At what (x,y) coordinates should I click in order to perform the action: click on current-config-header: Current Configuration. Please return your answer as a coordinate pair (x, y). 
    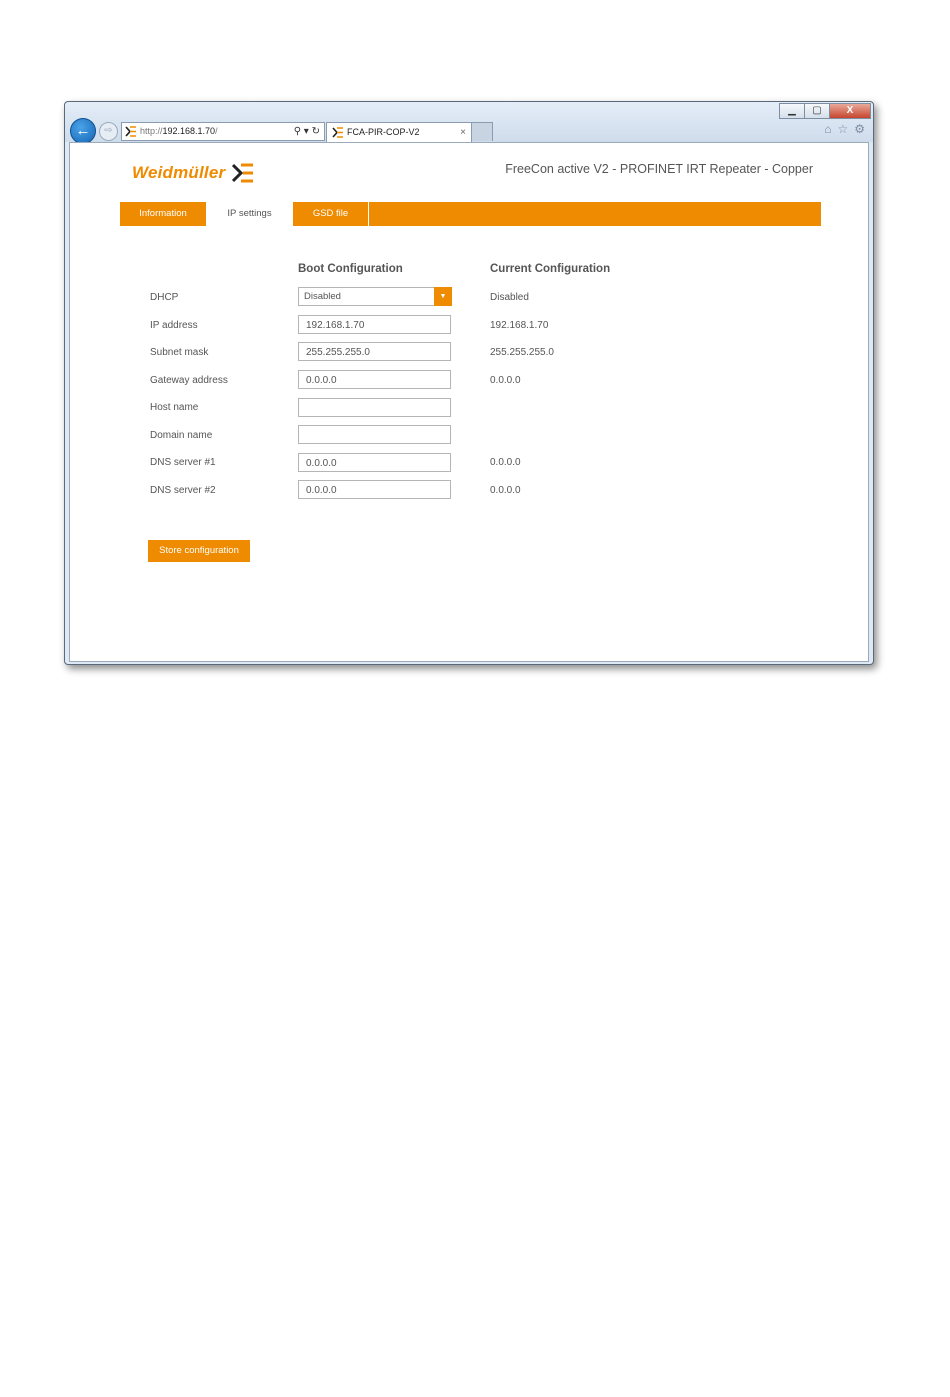
    Looking at the image, I should click on (550, 269).